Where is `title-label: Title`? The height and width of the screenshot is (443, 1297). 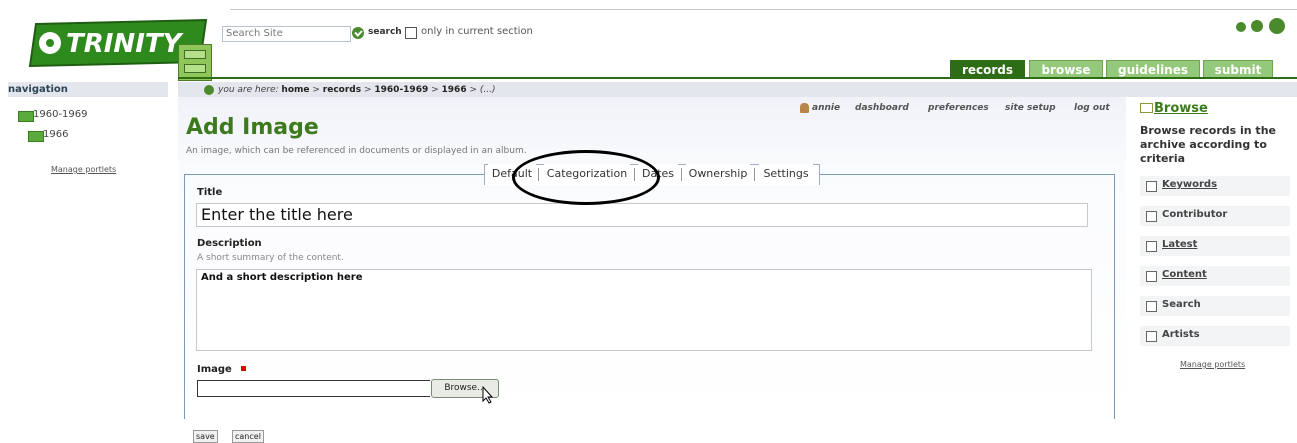
title-label: Title is located at coordinates (210, 192).